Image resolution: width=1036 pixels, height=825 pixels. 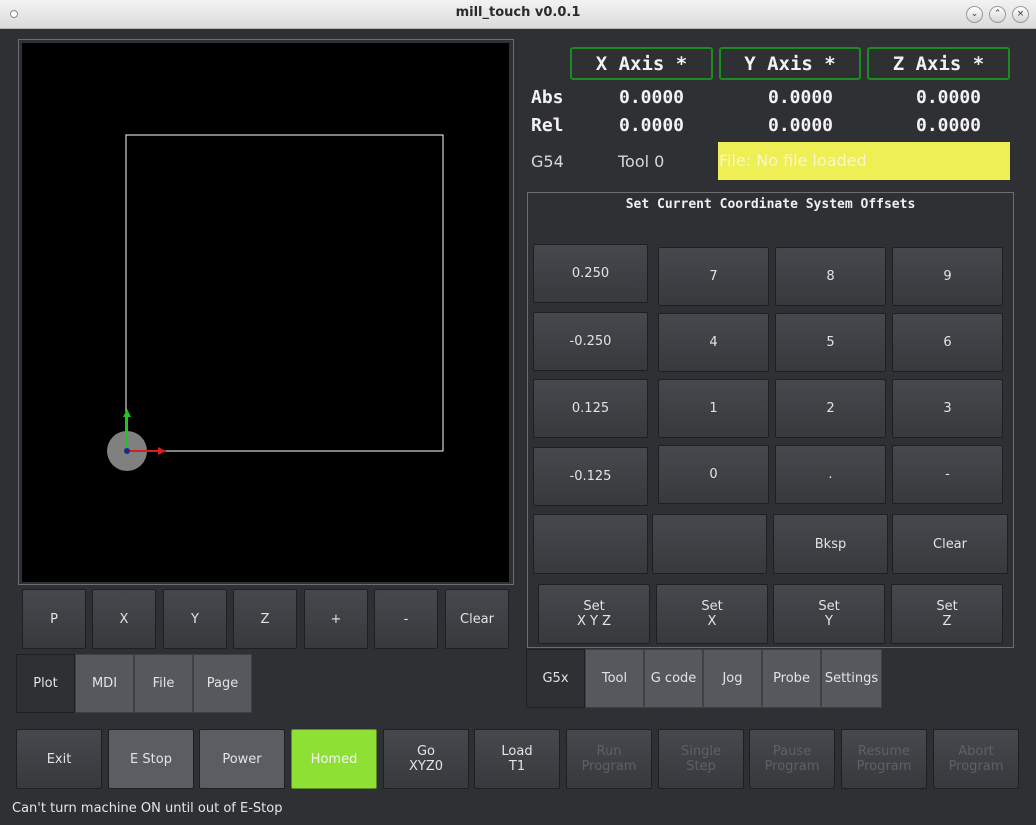 I want to click on set-z-button: Set Z, so click(x=947, y=614).